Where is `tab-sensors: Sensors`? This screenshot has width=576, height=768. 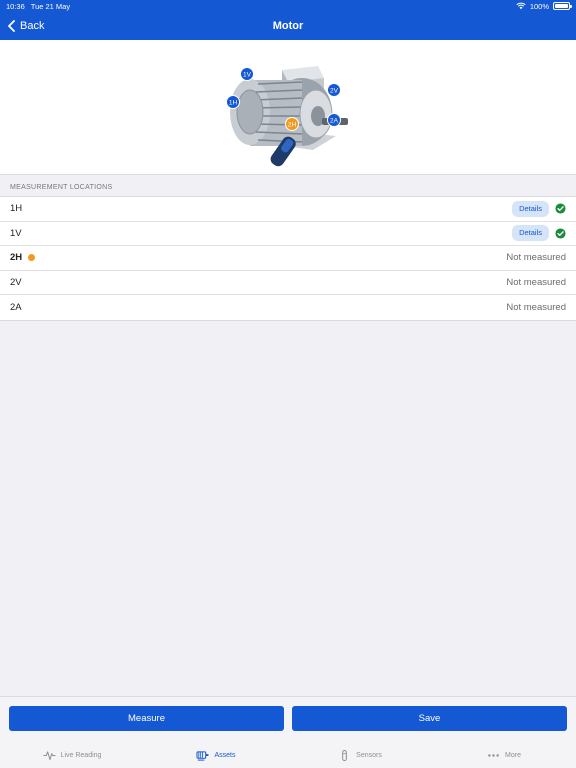
tab-sensors: Sensors is located at coordinates (360, 755).